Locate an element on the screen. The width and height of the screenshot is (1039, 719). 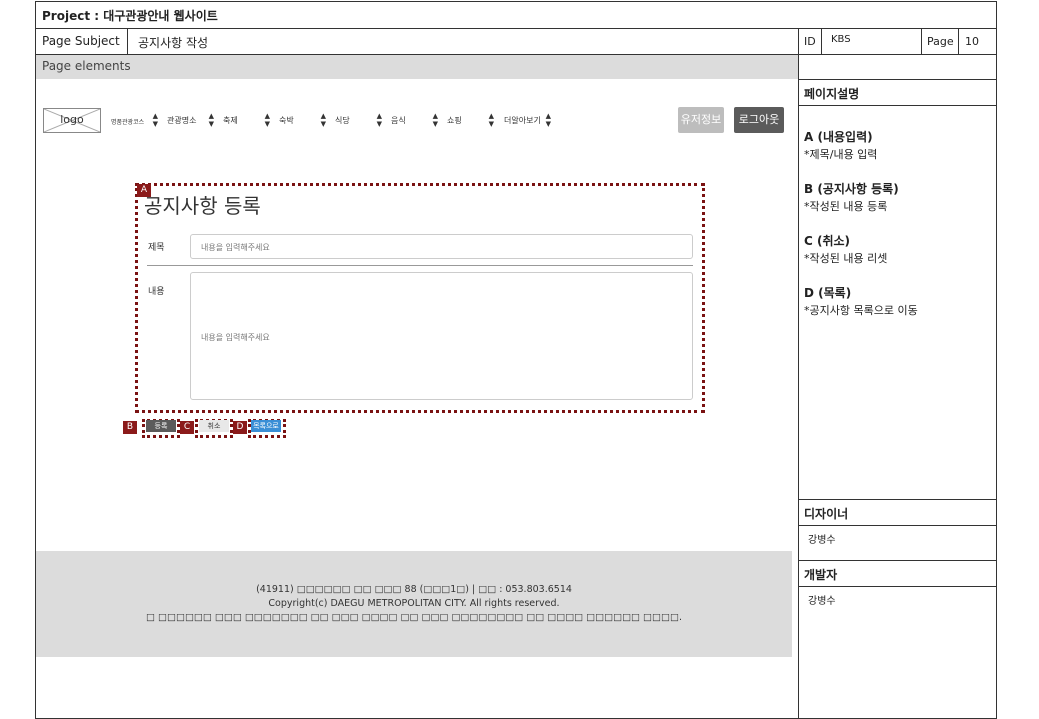
desc-item-b-text: *작성된 내용 등록 is located at coordinates (846, 206).